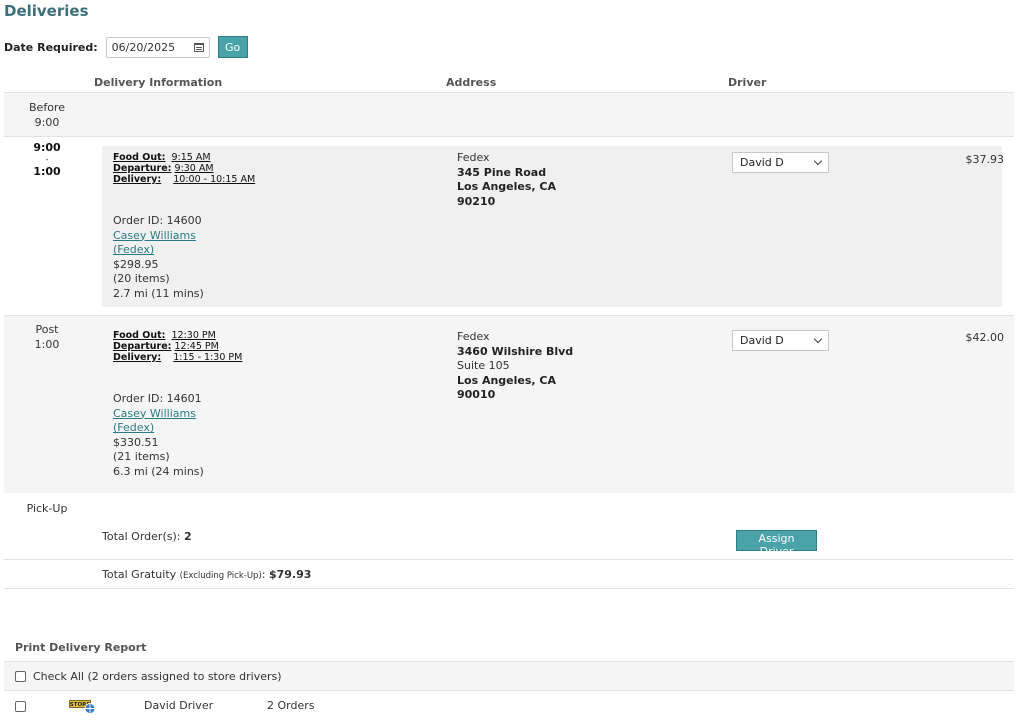  Describe the element at coordinates (476, 394) in the screenshot. I see `address-zip: 90010` at that location.